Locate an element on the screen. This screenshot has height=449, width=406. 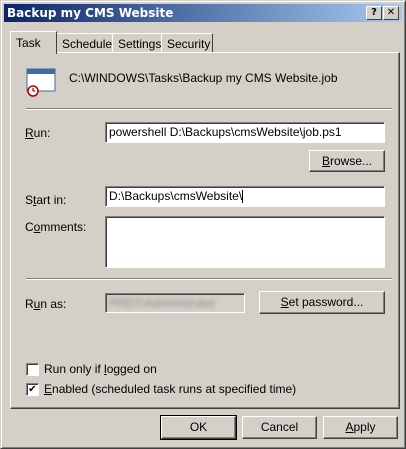
enabled-checkbox: ✔ is located at coordinates (32, 389).